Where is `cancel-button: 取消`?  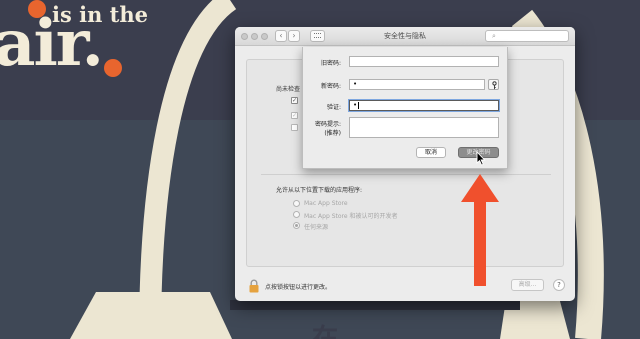
cancel-button: 取消 is located at coordinates (431, 152).